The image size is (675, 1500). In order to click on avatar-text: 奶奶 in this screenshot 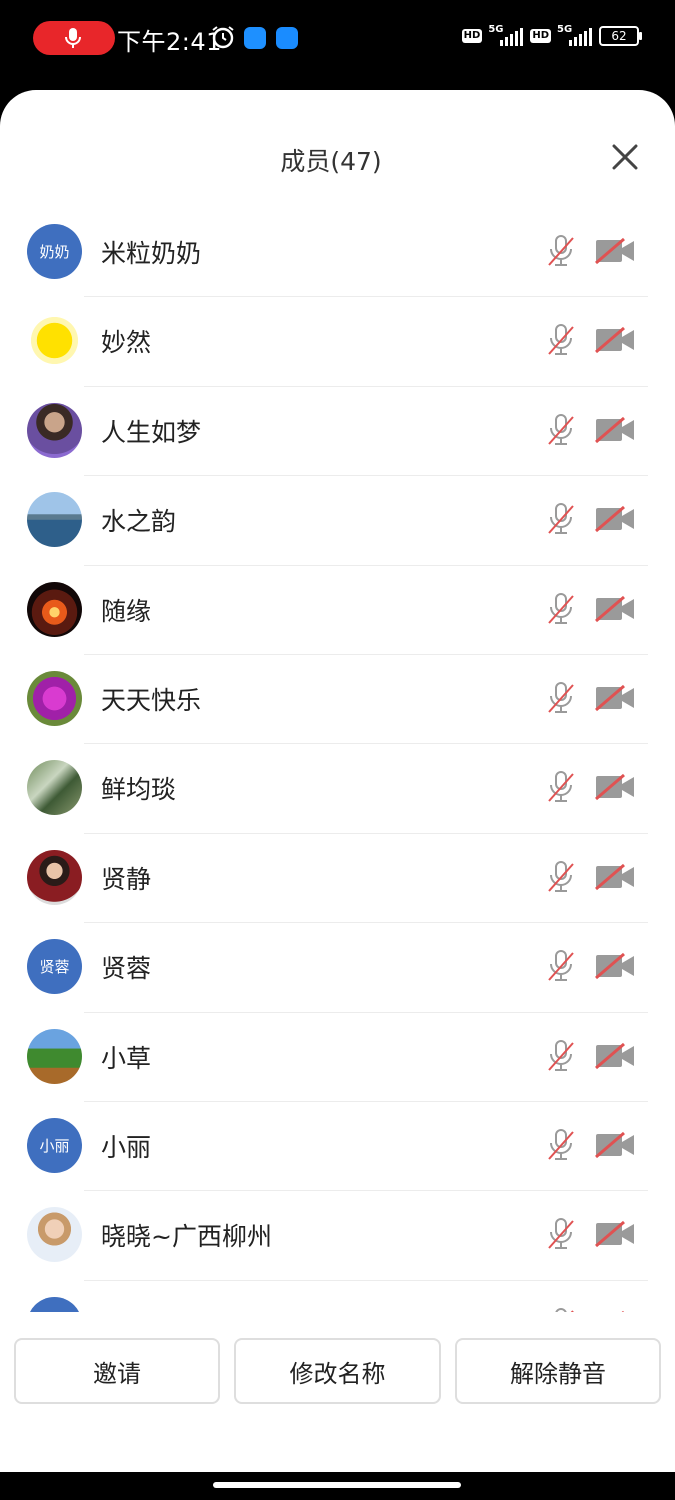, I will do `click(54, 252)`.